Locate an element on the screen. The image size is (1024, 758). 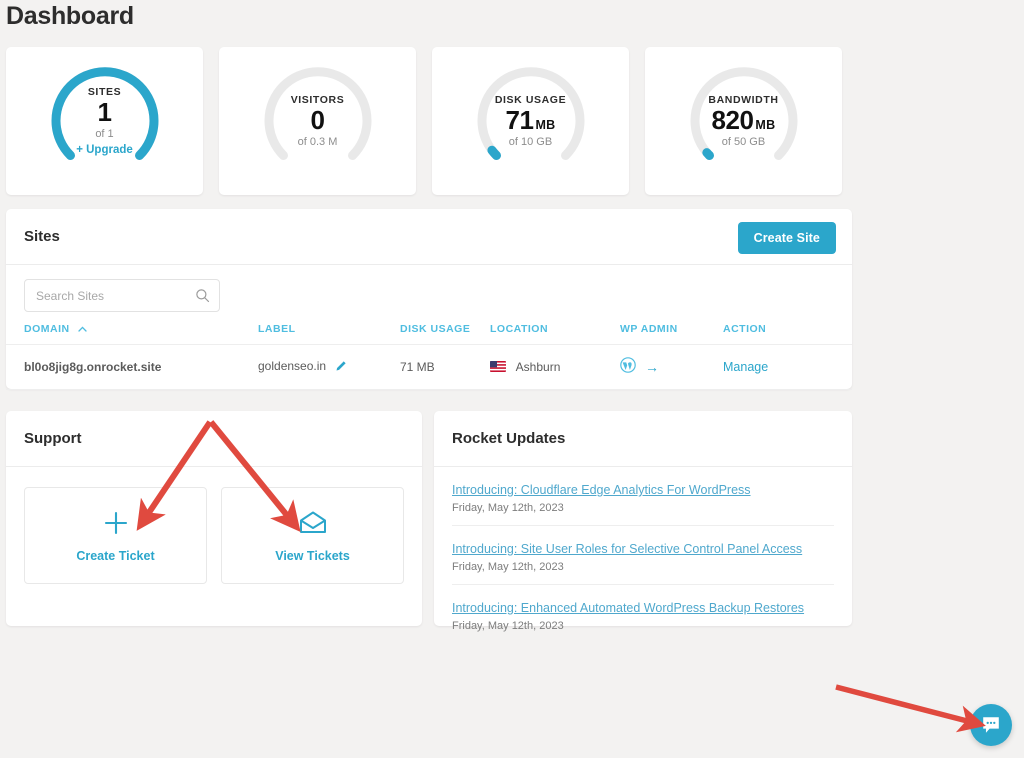
cell-label: goldenseo.in is located at coordinates (329, 367).